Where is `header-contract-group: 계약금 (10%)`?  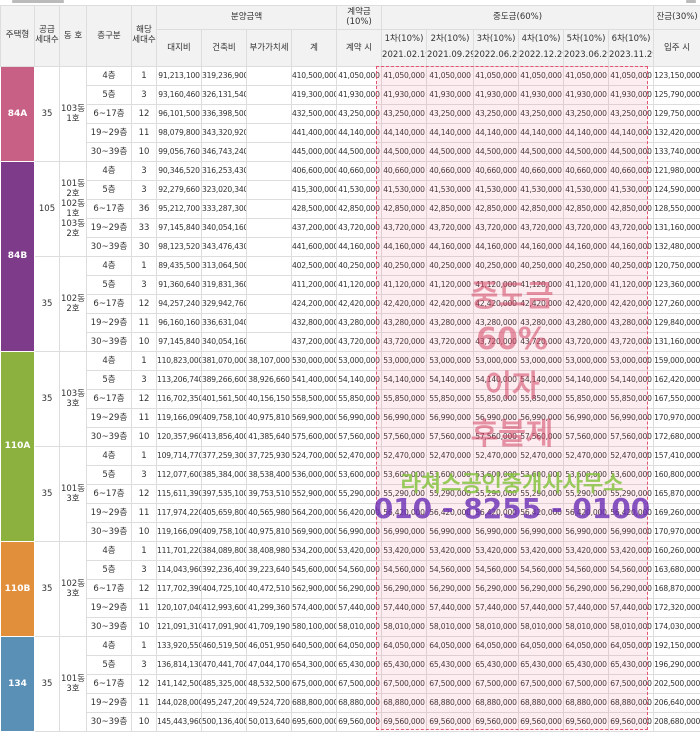
header-contract-group: 계약금 (10%) is located at coordinates (359, 17).